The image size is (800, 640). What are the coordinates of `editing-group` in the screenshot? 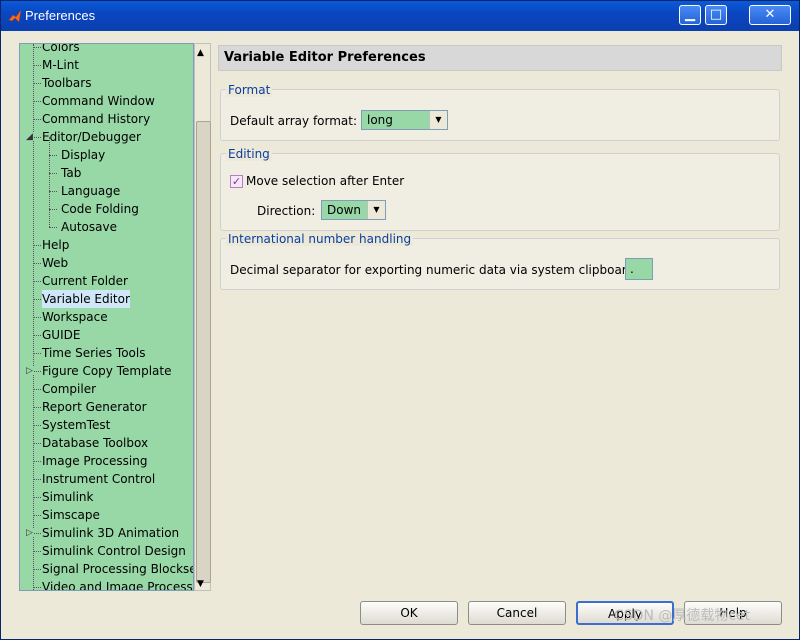 It's located at (500, 192).